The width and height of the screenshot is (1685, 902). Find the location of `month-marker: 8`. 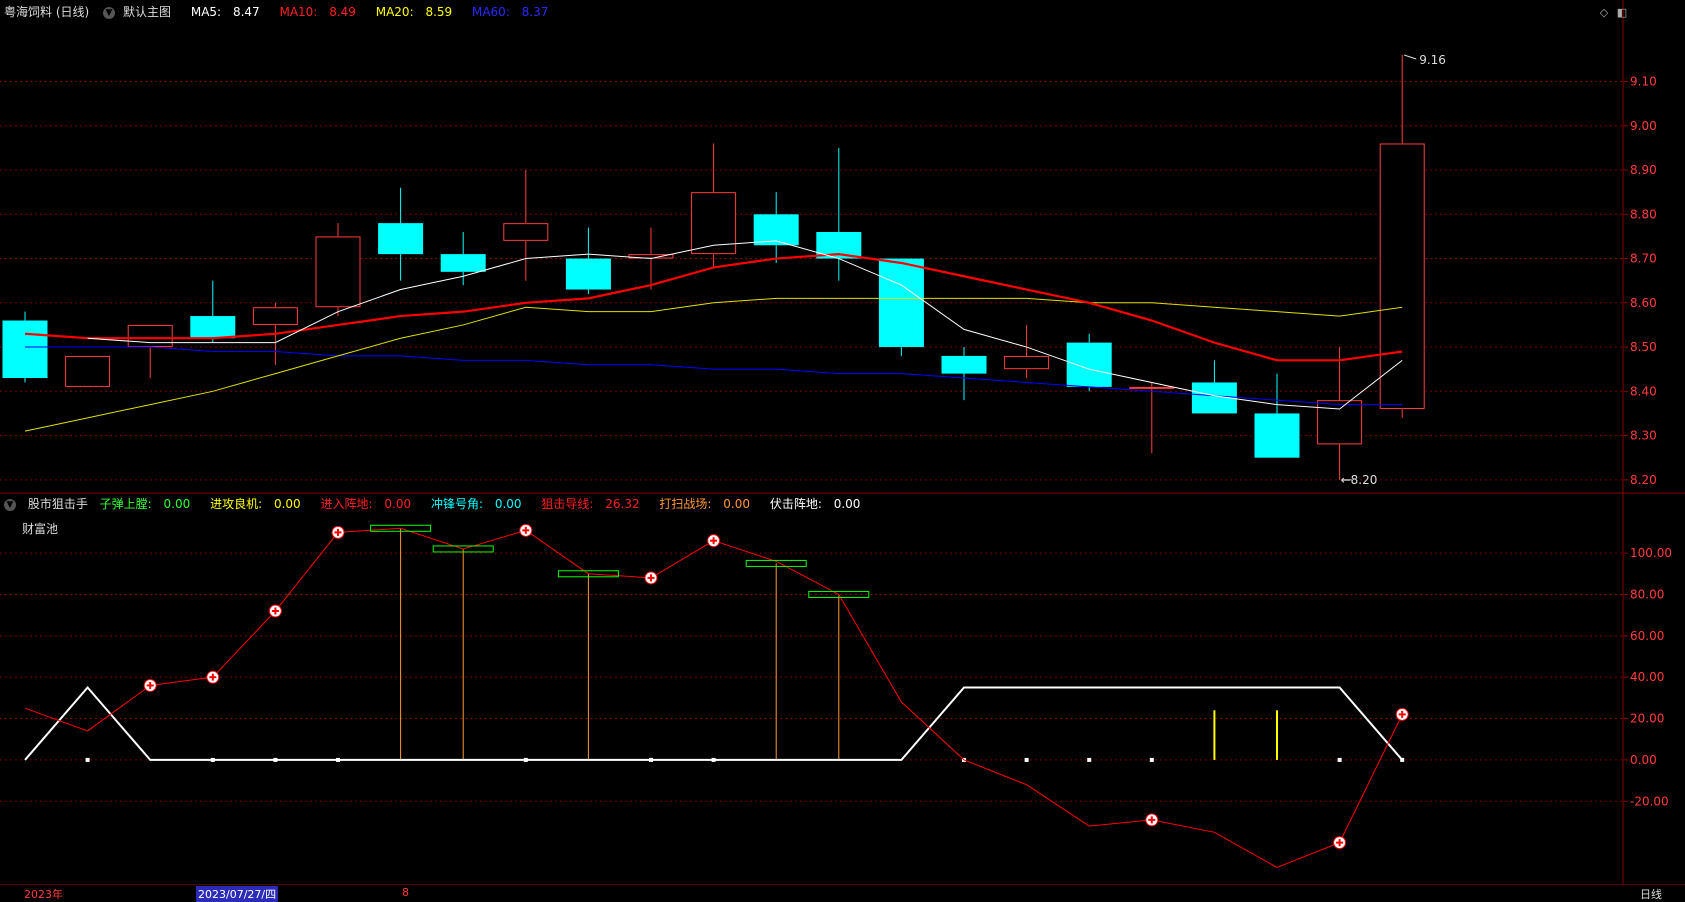

month-marker: 8 is located at coordinates (405, 892).